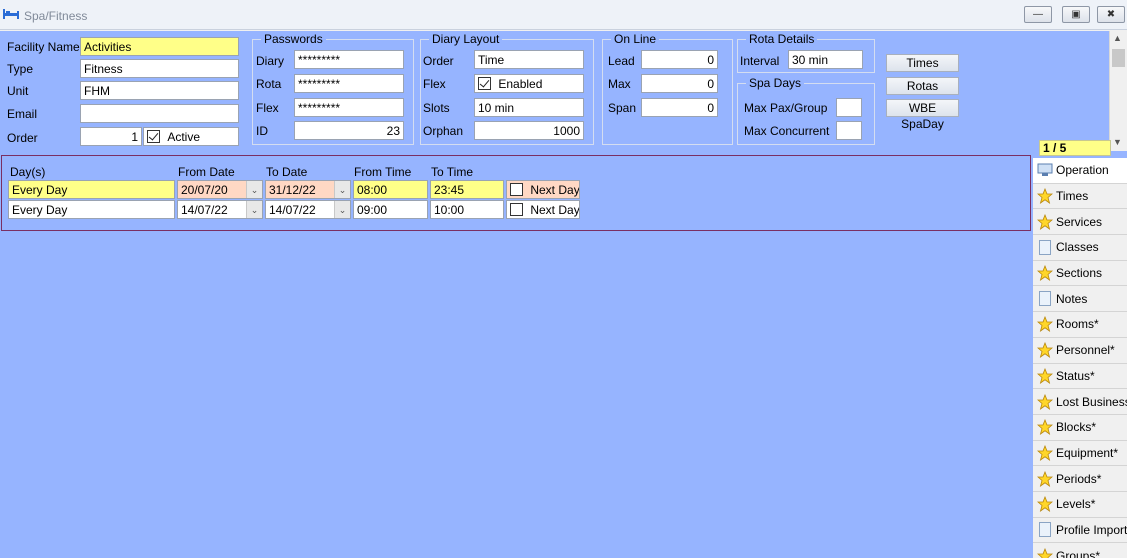  What do you see at coordinates (467, 209) in the screenshot?
I see `to-time-cell: 10:00` at bounding box center [467, 209].